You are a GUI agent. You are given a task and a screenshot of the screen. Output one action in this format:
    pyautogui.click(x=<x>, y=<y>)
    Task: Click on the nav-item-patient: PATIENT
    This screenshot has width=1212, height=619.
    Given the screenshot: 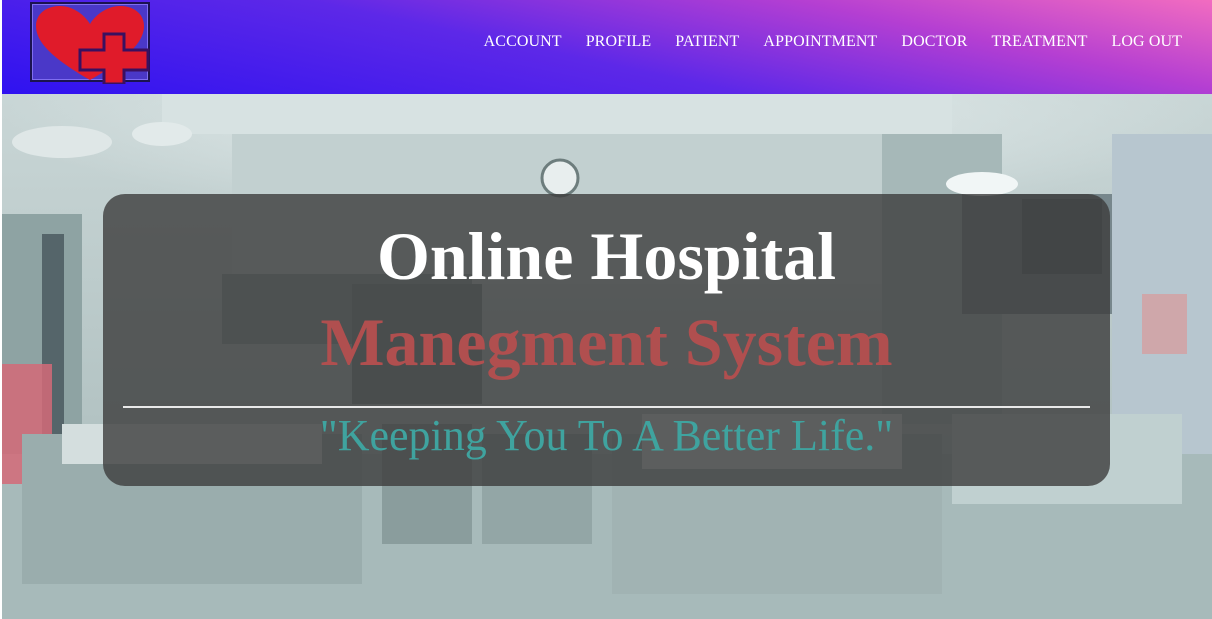 What is the action you would take?
    pyautogui.click(x=707, y=42)
    